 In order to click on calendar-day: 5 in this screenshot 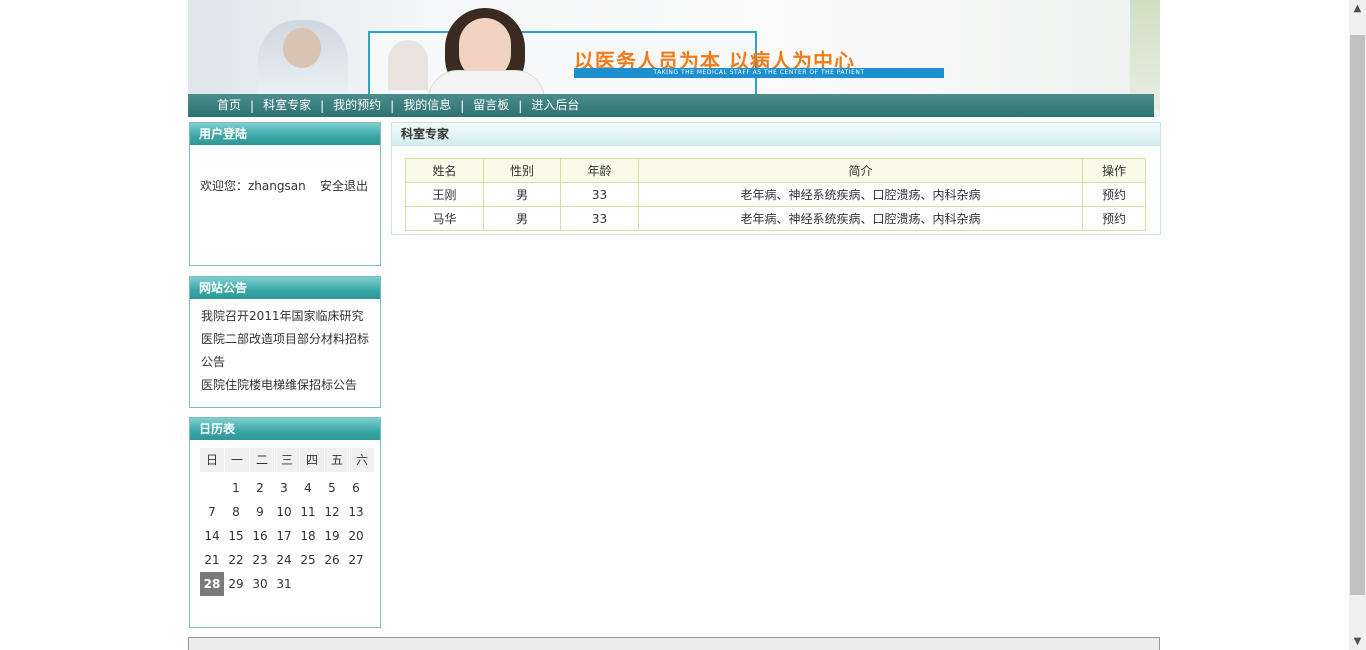, I will do `click(332, 488)`.